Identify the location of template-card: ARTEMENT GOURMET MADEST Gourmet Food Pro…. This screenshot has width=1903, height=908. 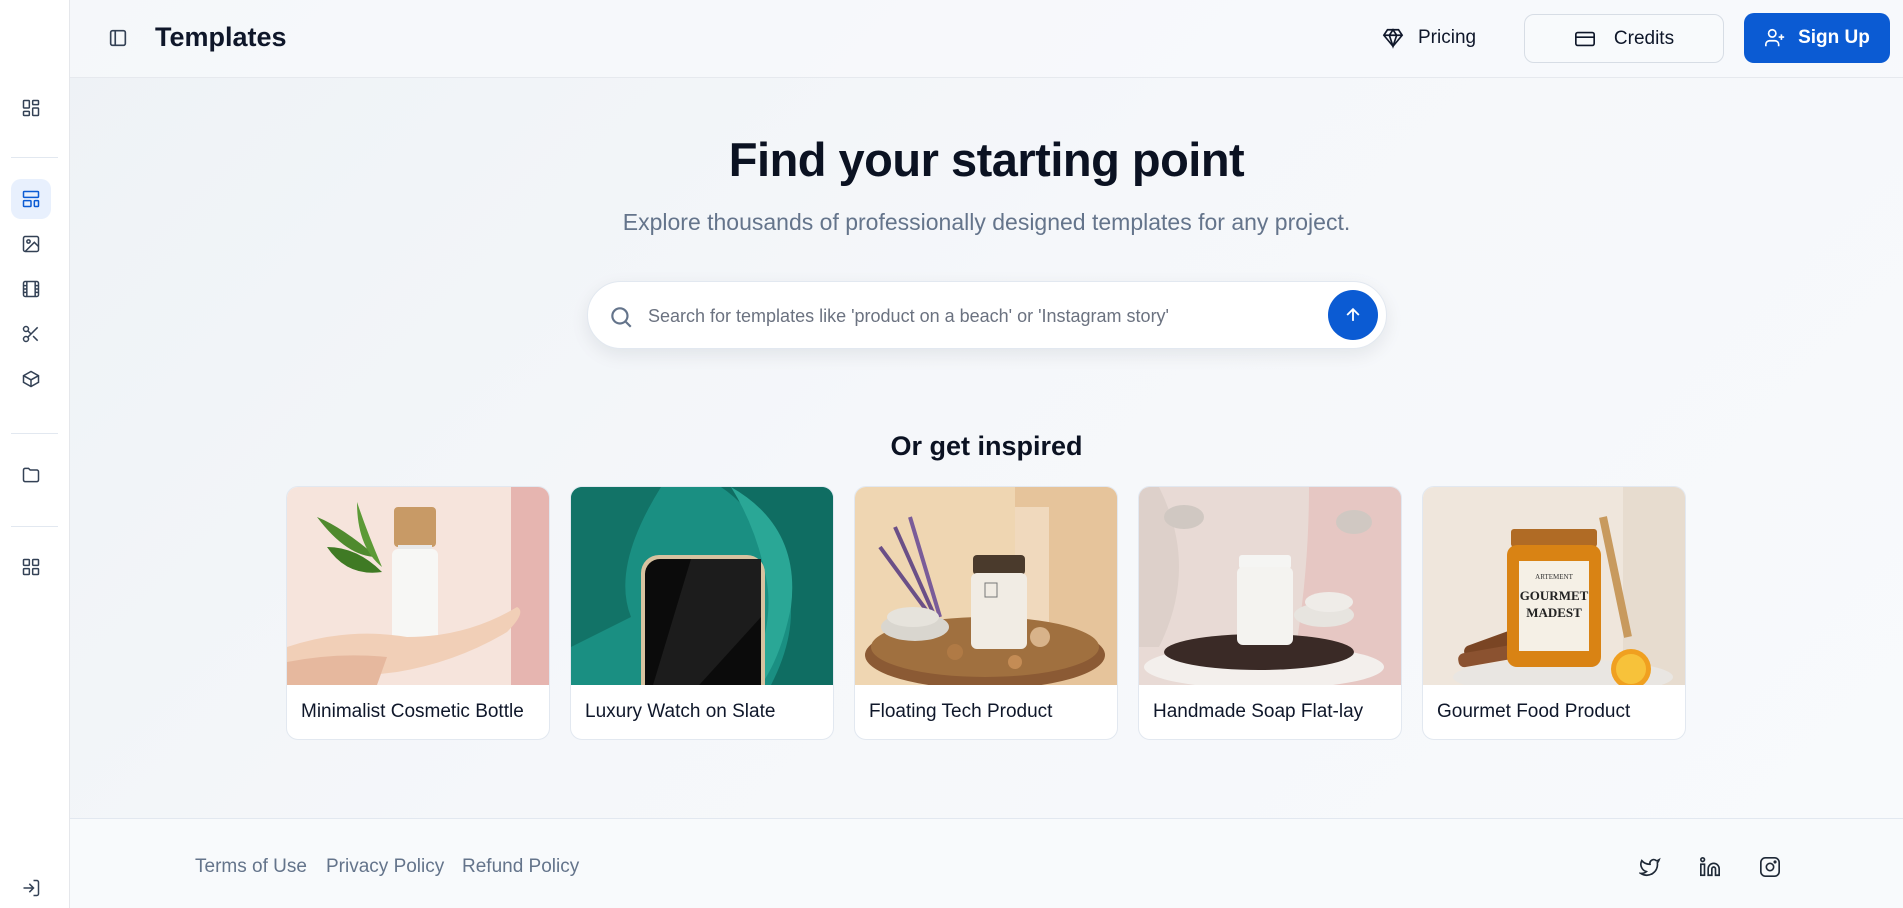
(1554, 613).